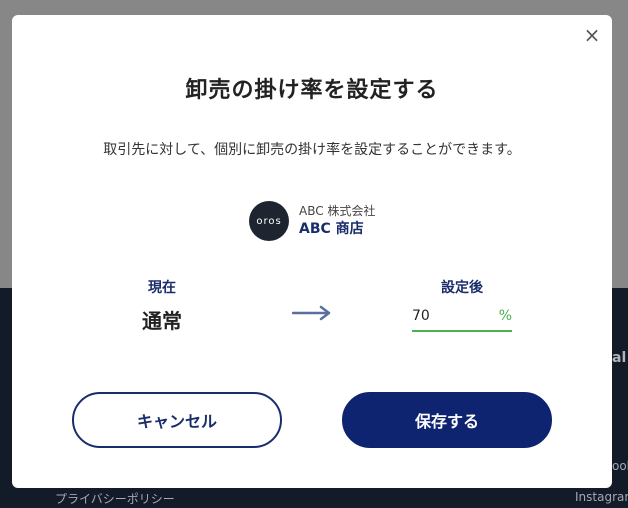  Describe the element at coordinates (505, 316) in the screenshot. I see `percent-unit: %` at that location.